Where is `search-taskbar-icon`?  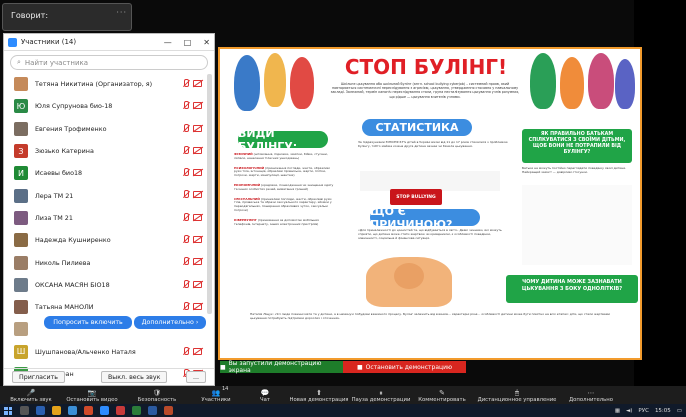 search-taskbar-icon is located at coordinates (24, 410).